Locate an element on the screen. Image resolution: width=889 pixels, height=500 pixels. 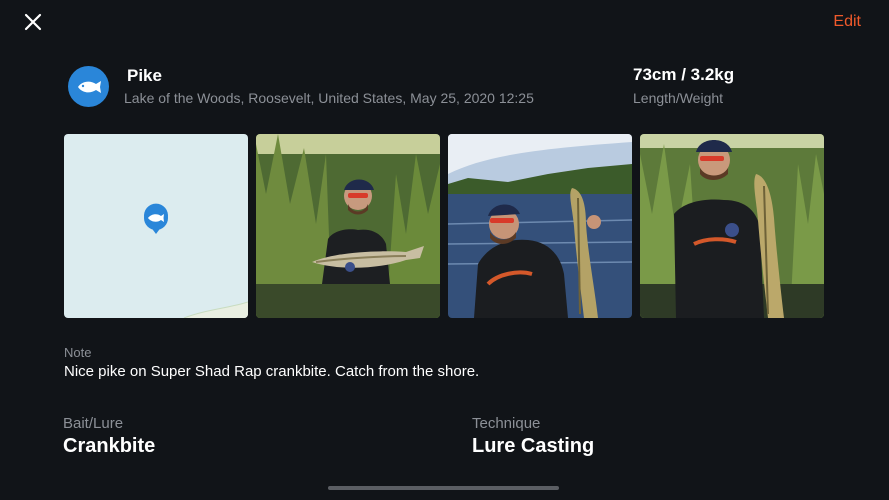
note-label: Note is located at coordinates (78, 352).